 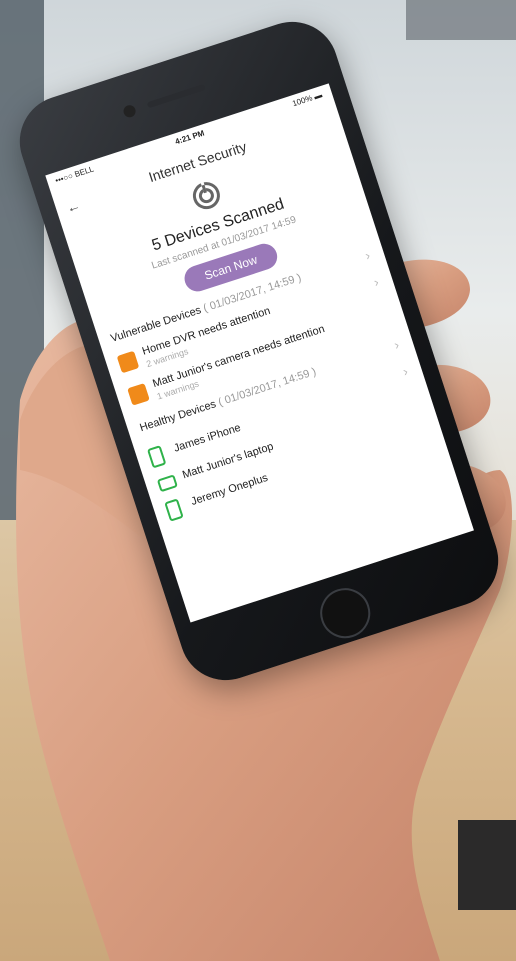 What do you see at coordinates (167, 483) in the screenshot?
I see `laptop-icon` at bounding box center [167, 483].